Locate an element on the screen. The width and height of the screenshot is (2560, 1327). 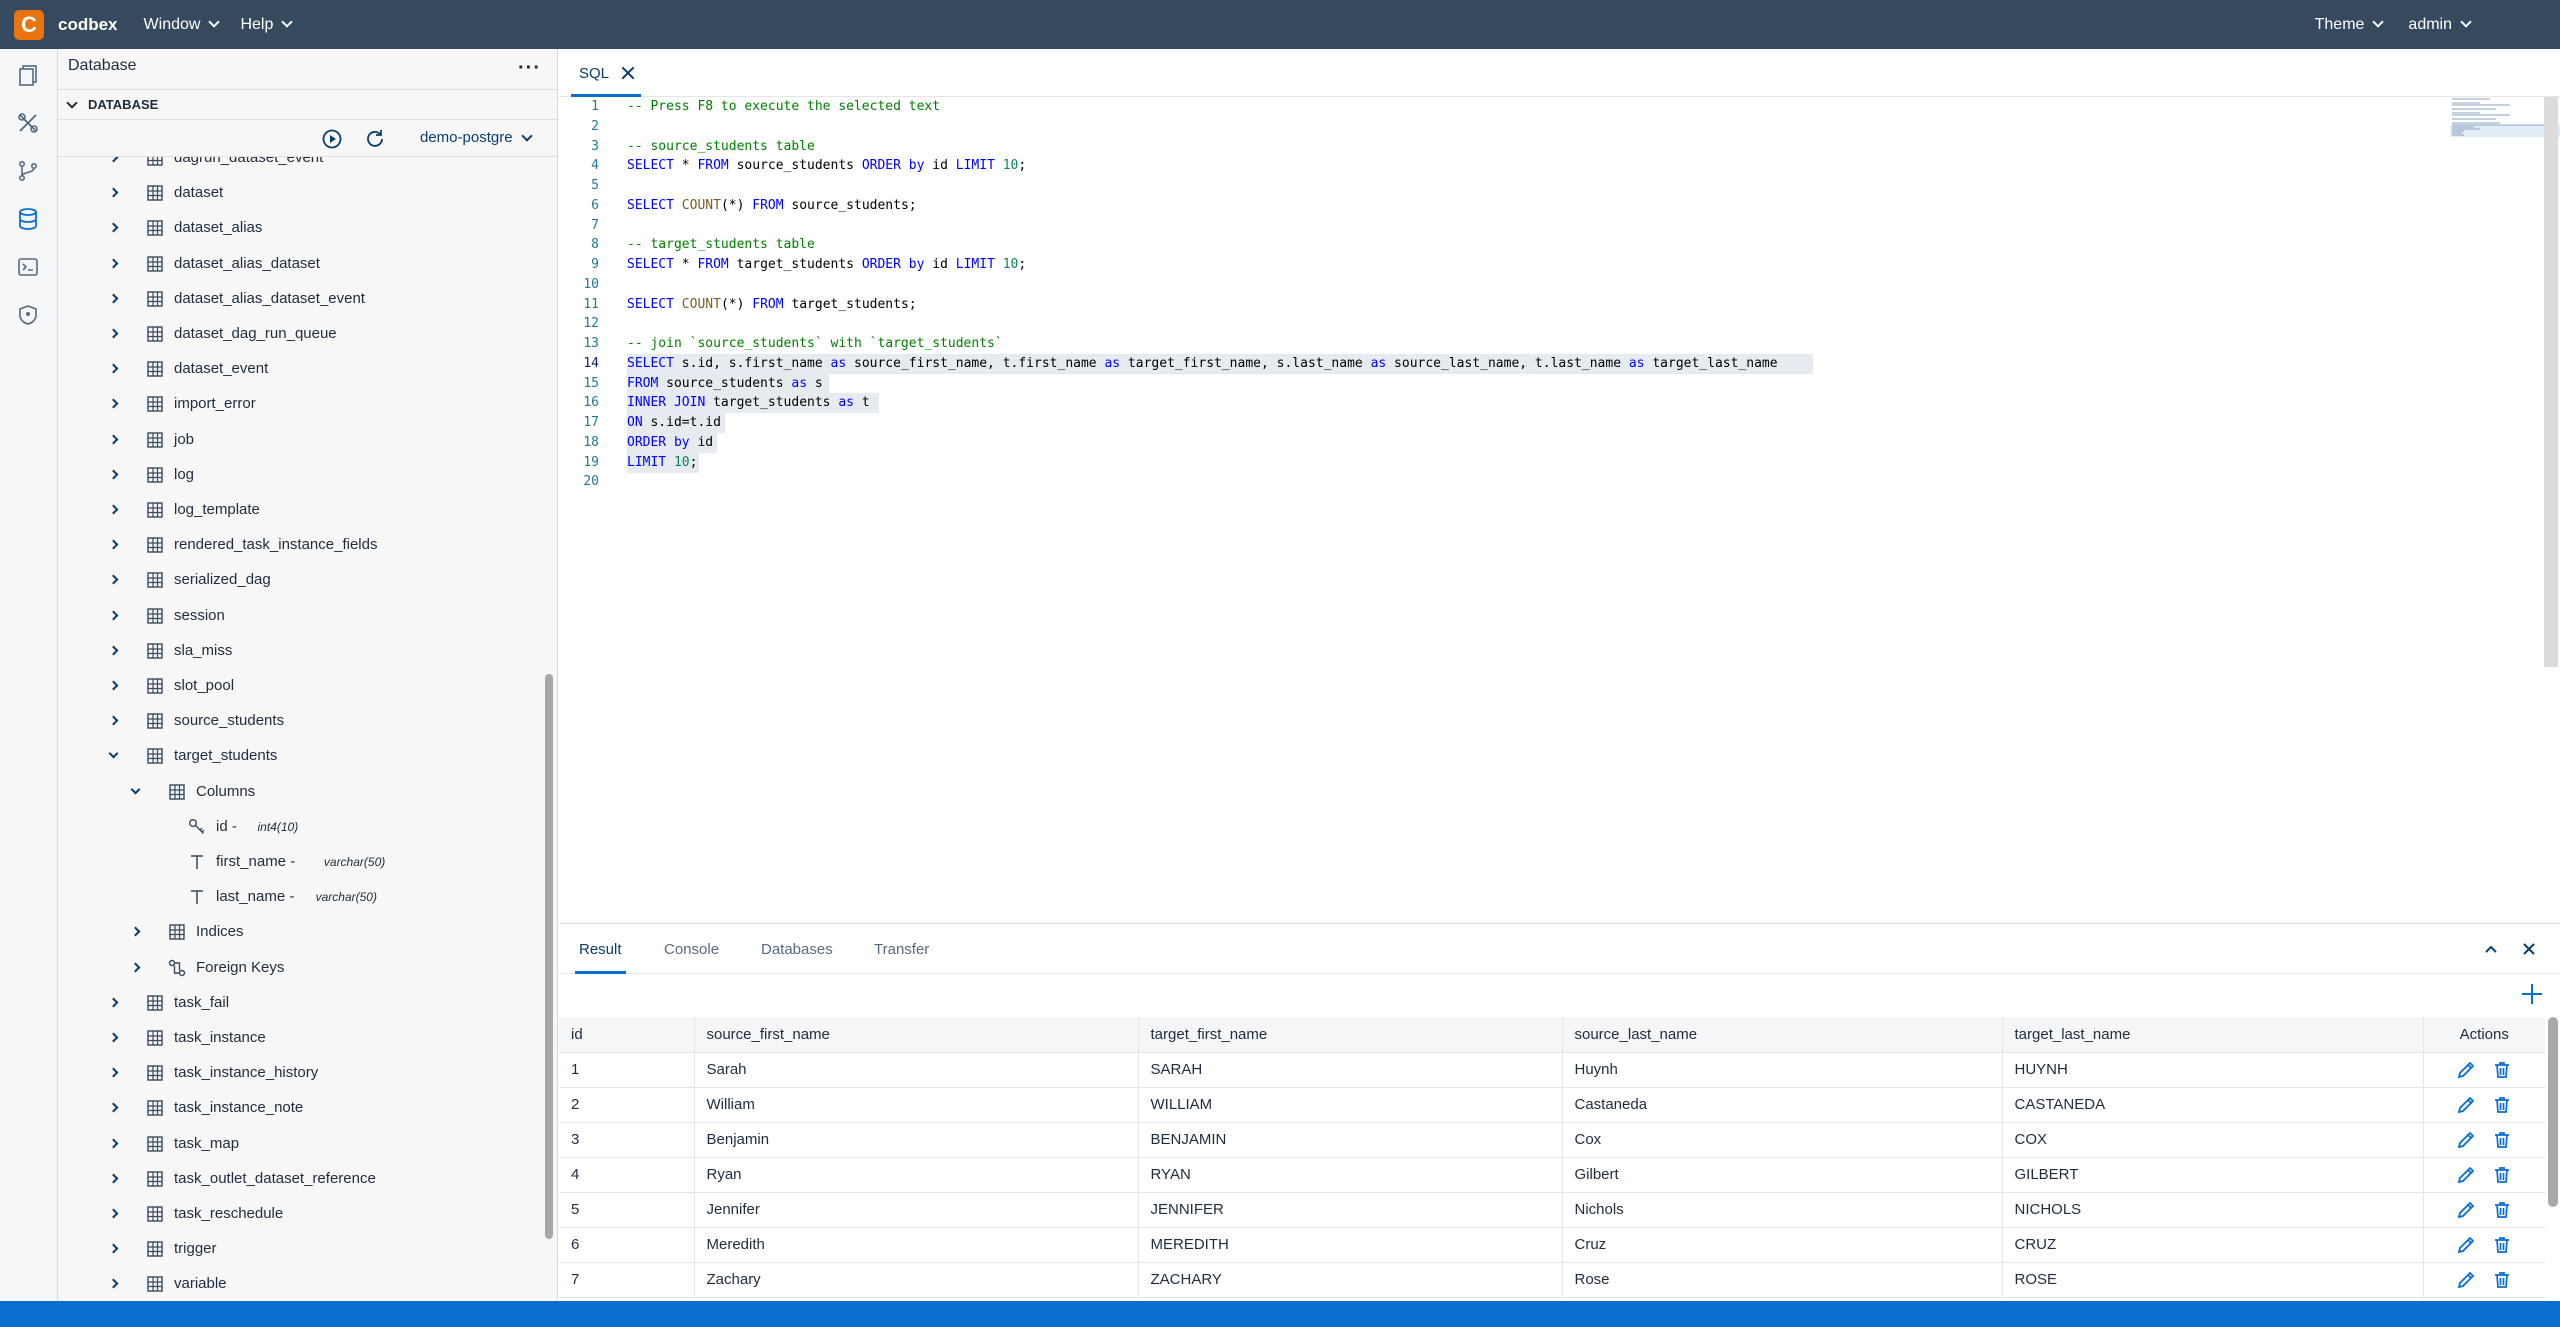
code-line: 3 -- source_students table is located at coordinates (1549, 147).